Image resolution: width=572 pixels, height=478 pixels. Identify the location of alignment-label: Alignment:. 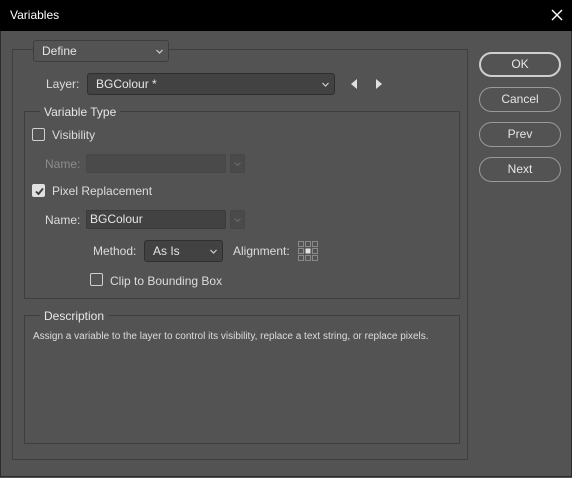
(261, 251).